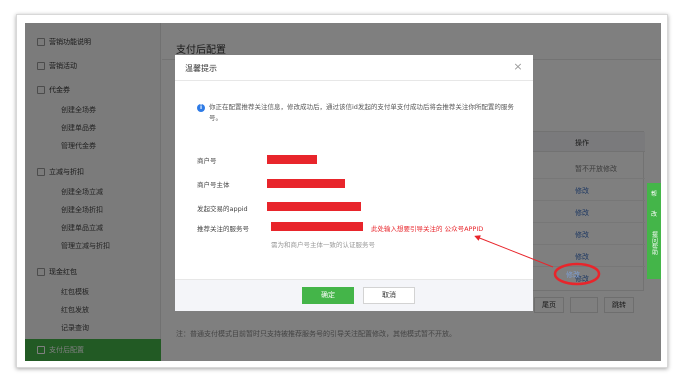 The image size is (686, 384). I want to click on close-icon: ×, so click(518, 67).